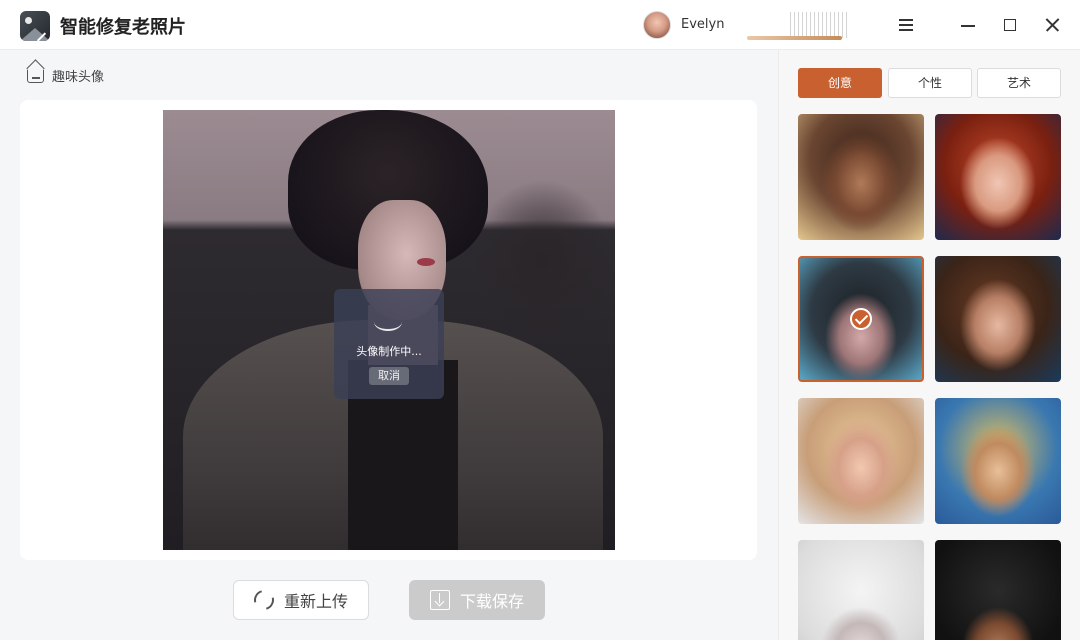  What do you see at coordinates (389, 344) in the screenshot?
I see `loading-overlay: 头像制作中... 取消` at bounding box center [389, 344].